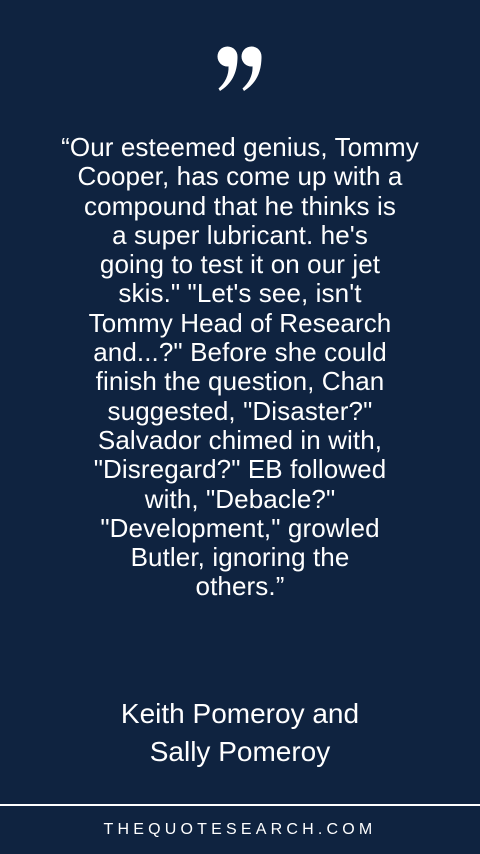  Describe the element at coordinates (240, 322) in the screenshot. I see `quote-line: Tommy Head of Research` at that location.